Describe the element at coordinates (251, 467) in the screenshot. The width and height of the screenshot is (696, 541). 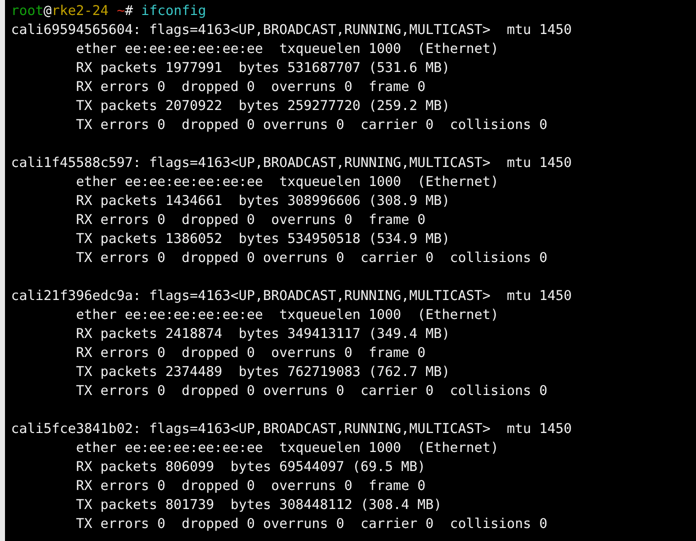
I see `output-line: RX packets 806099 bytes 69544097 (69.5 MB)` at that location.